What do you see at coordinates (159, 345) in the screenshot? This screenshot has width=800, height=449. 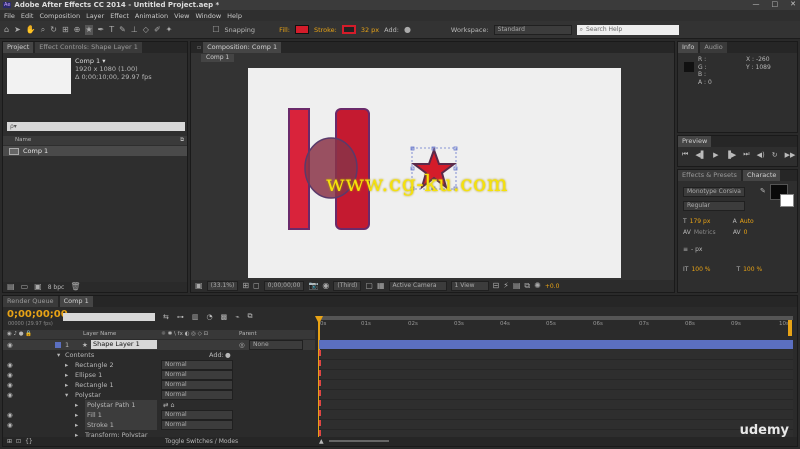 I see `table-row: ◉ 1 ★ Shape Layer 1 ◎ None` at bounding box center [159, 345].